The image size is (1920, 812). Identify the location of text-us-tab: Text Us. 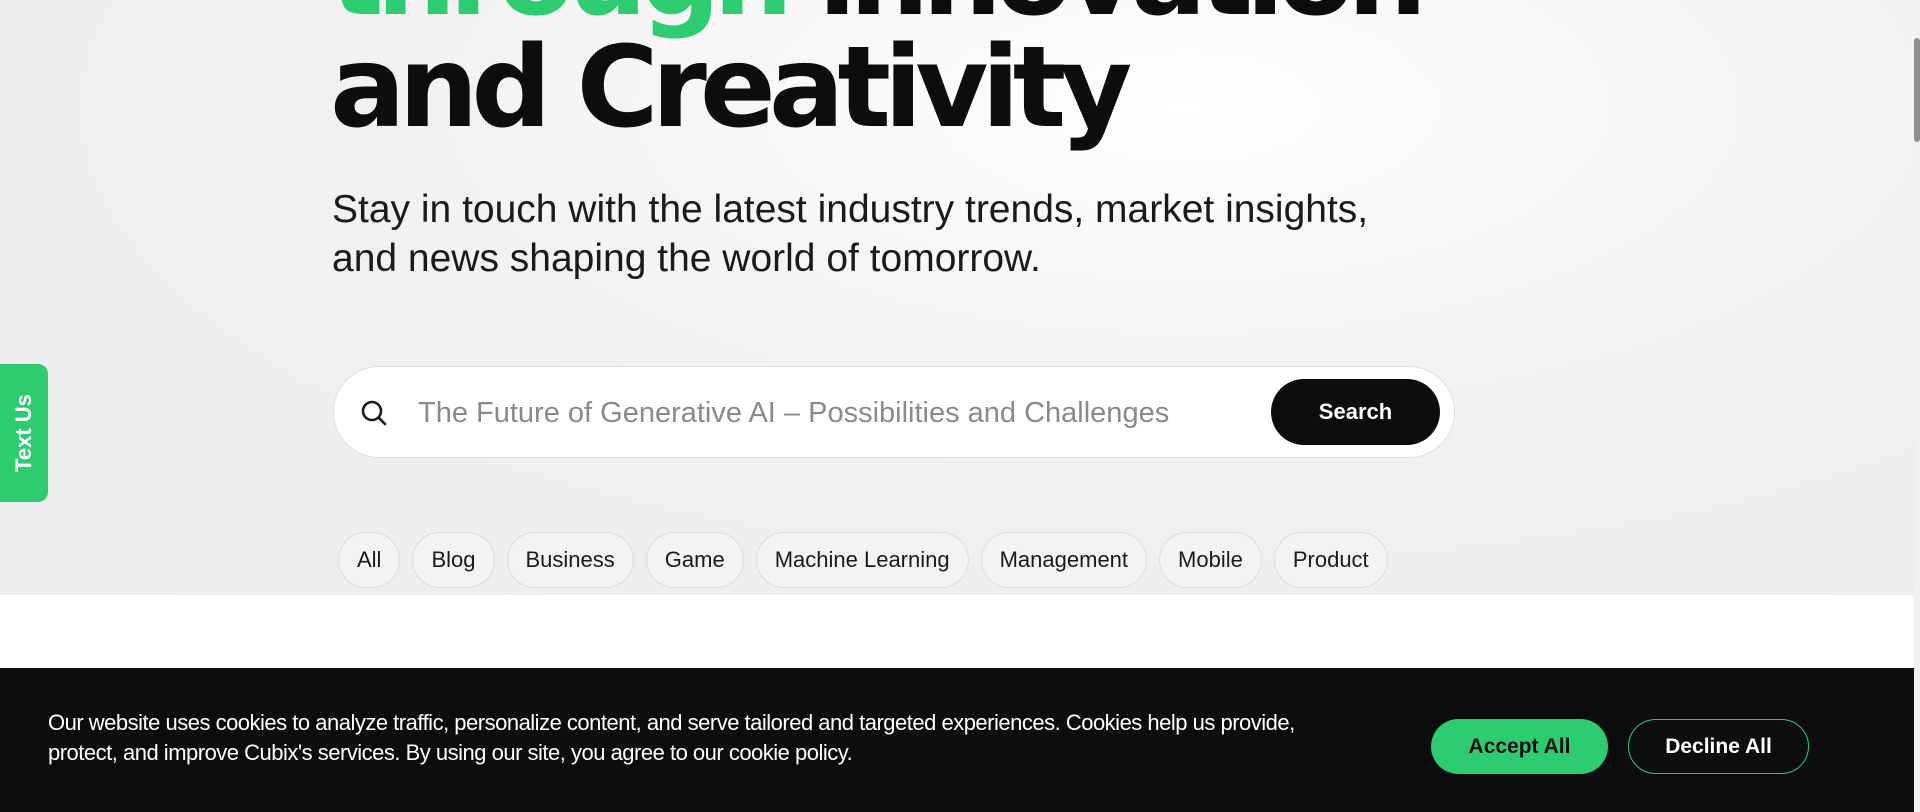
(24, 433).